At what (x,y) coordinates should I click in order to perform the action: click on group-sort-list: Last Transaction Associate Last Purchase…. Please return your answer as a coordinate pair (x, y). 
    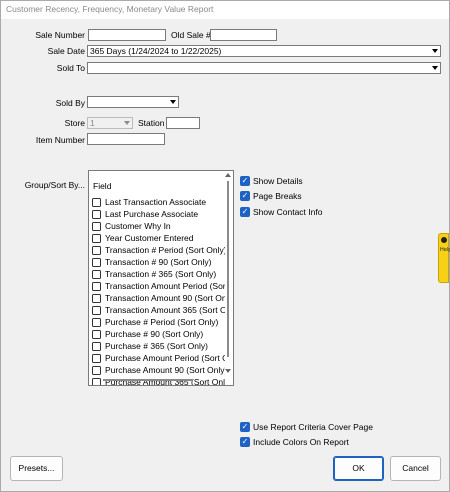
    Looking at the image, I should click on (158, 290).